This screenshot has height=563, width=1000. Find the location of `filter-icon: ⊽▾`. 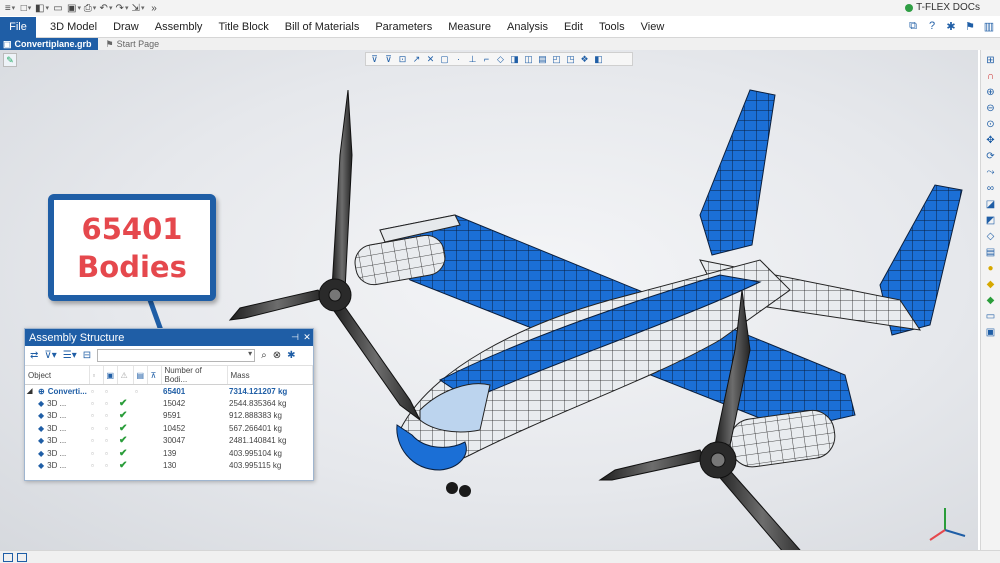

filter-icon: ⊽▾ is located at coordinates (50, 355).